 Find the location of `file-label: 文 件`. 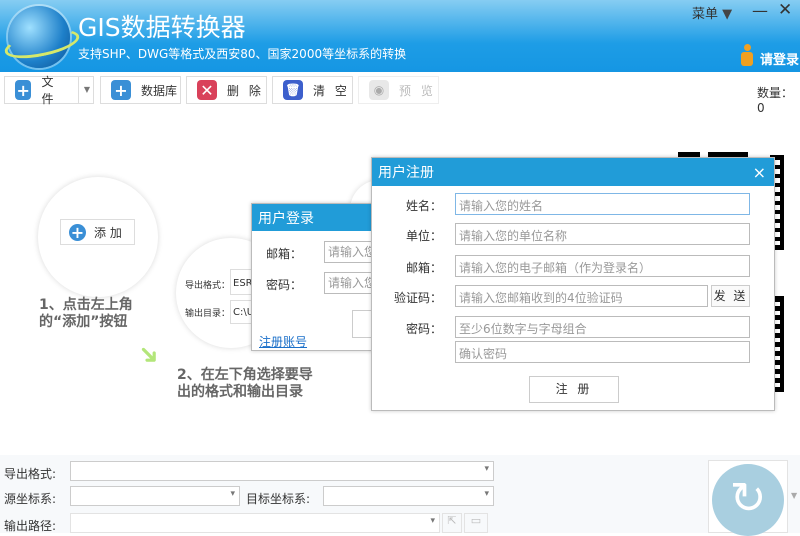

file-label: 文 件 is located at coordinates (49, 90).